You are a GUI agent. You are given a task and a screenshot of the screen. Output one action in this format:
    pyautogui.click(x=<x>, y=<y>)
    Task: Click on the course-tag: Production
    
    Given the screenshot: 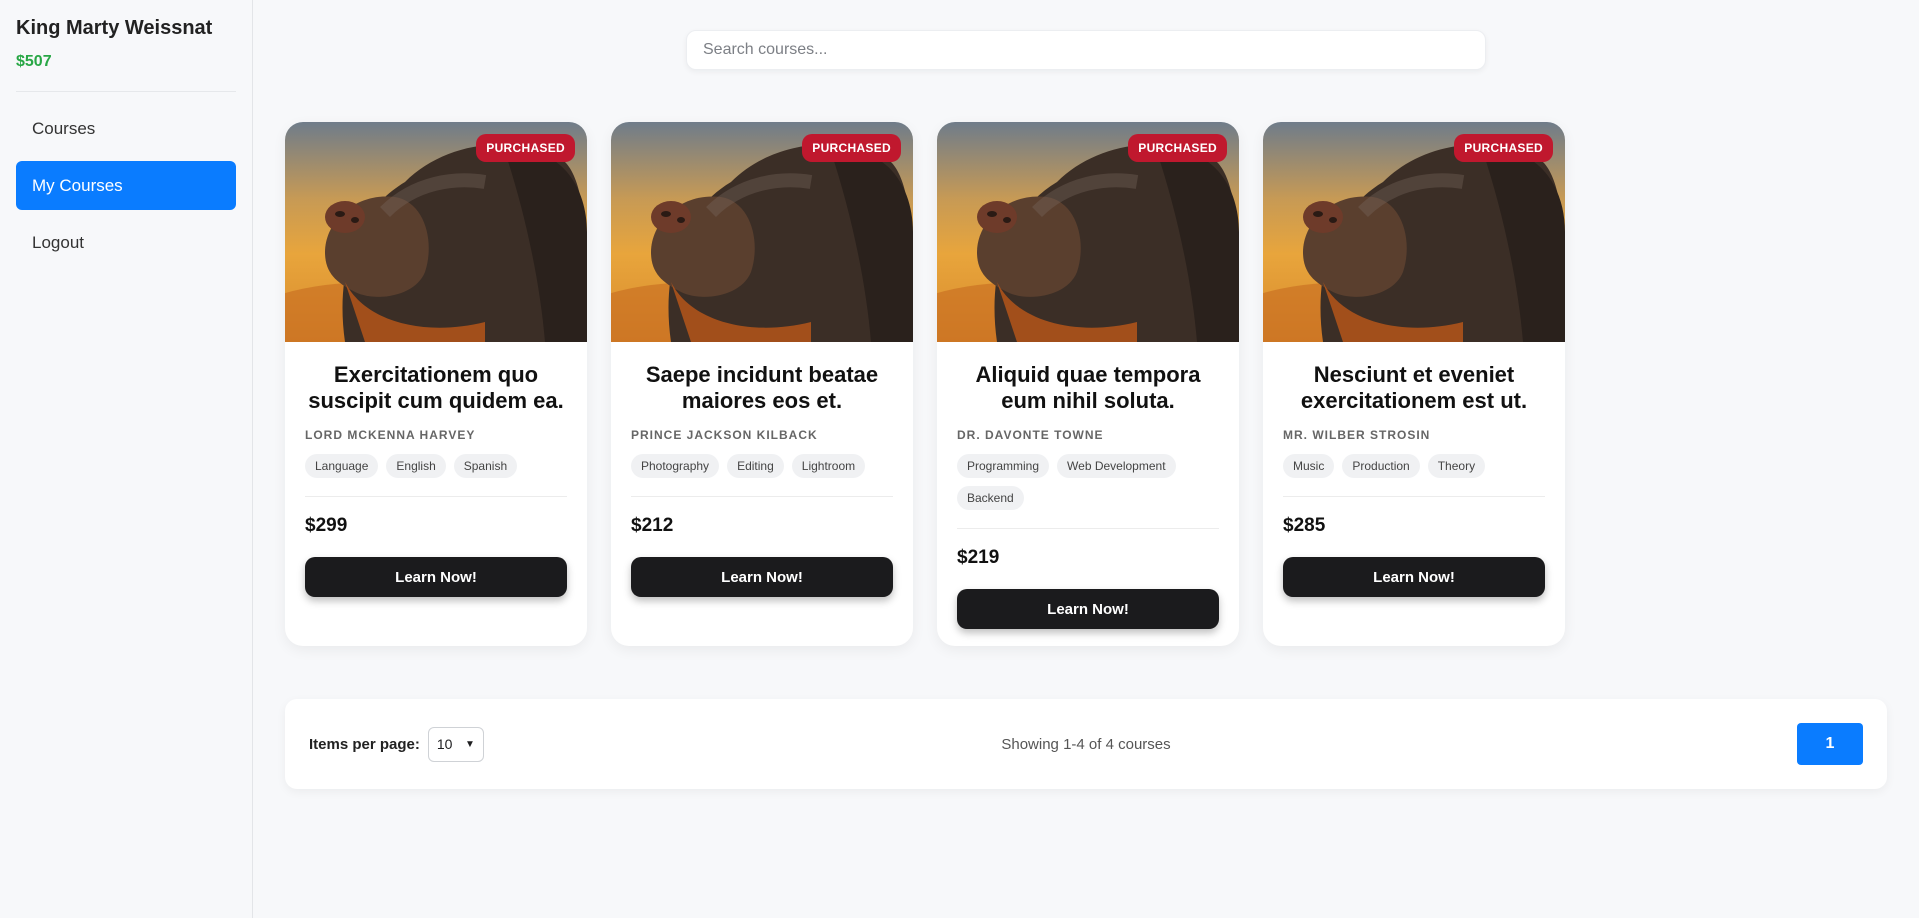 What is the action you would take?
    pyautogui.click(x=1381, y=466)
    